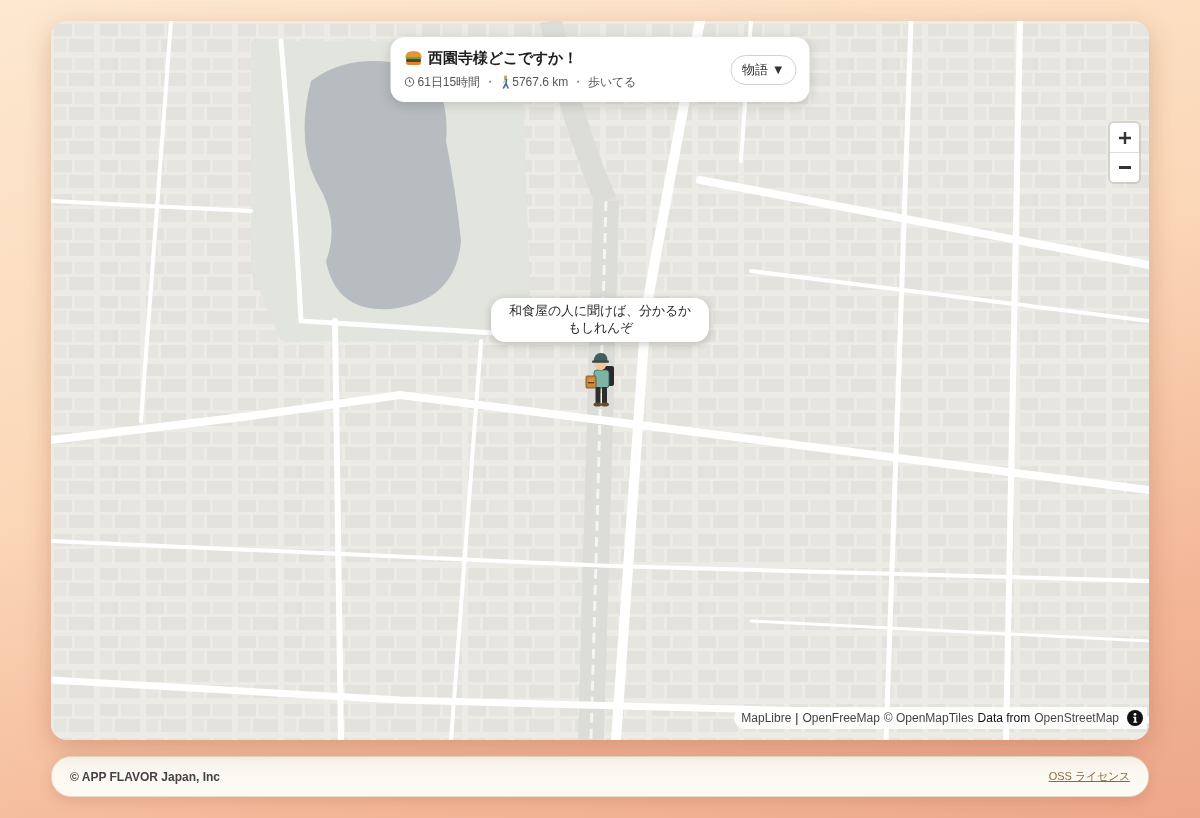 This screenshot has width=1200, height=818. I want to click on walking-person-icon, so click(505, 82).